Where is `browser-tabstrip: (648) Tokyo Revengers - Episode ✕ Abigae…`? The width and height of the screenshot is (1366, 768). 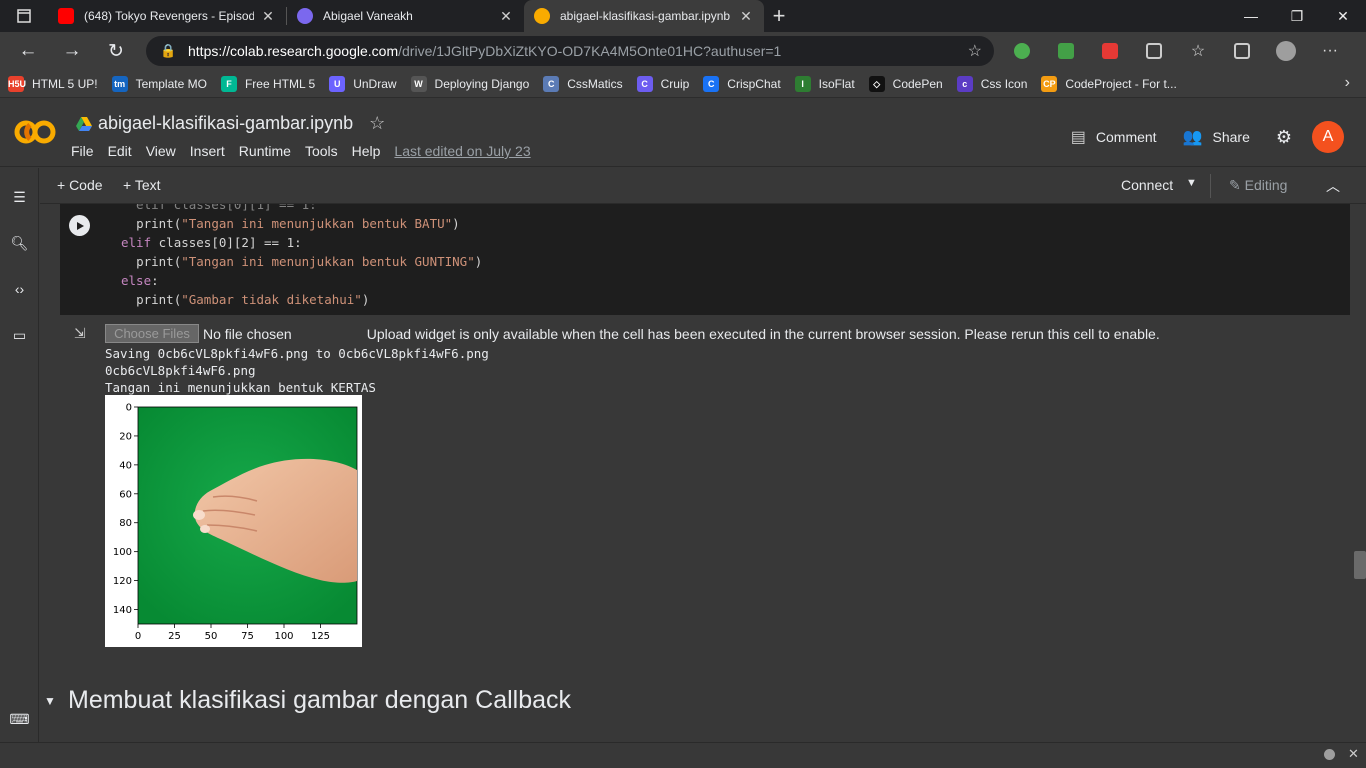 browser-tabstrip: (648) Tokyo Revengers - Episode ✕ Abigae… is located at coordinates (683, 16).